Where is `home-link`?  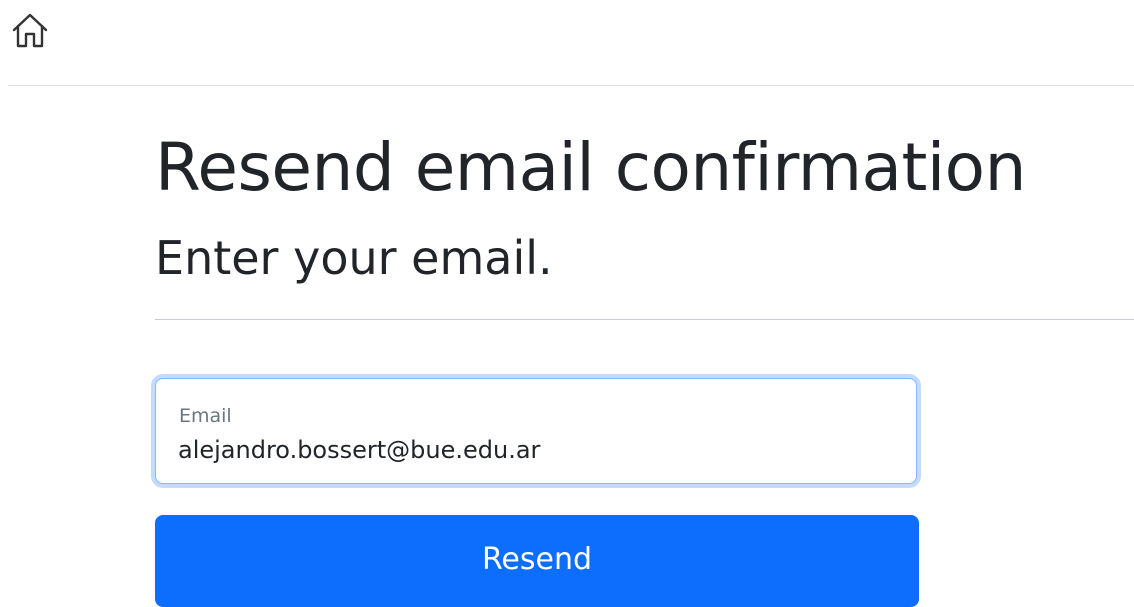
home-link is located at coordinates (30, 30).